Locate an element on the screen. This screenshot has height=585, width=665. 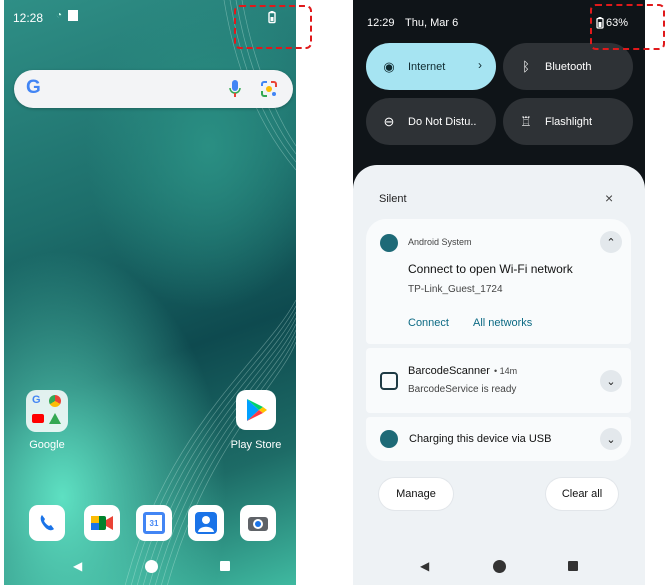
bluetooth-icon: ᛒ is located at coordinates (526, 66).